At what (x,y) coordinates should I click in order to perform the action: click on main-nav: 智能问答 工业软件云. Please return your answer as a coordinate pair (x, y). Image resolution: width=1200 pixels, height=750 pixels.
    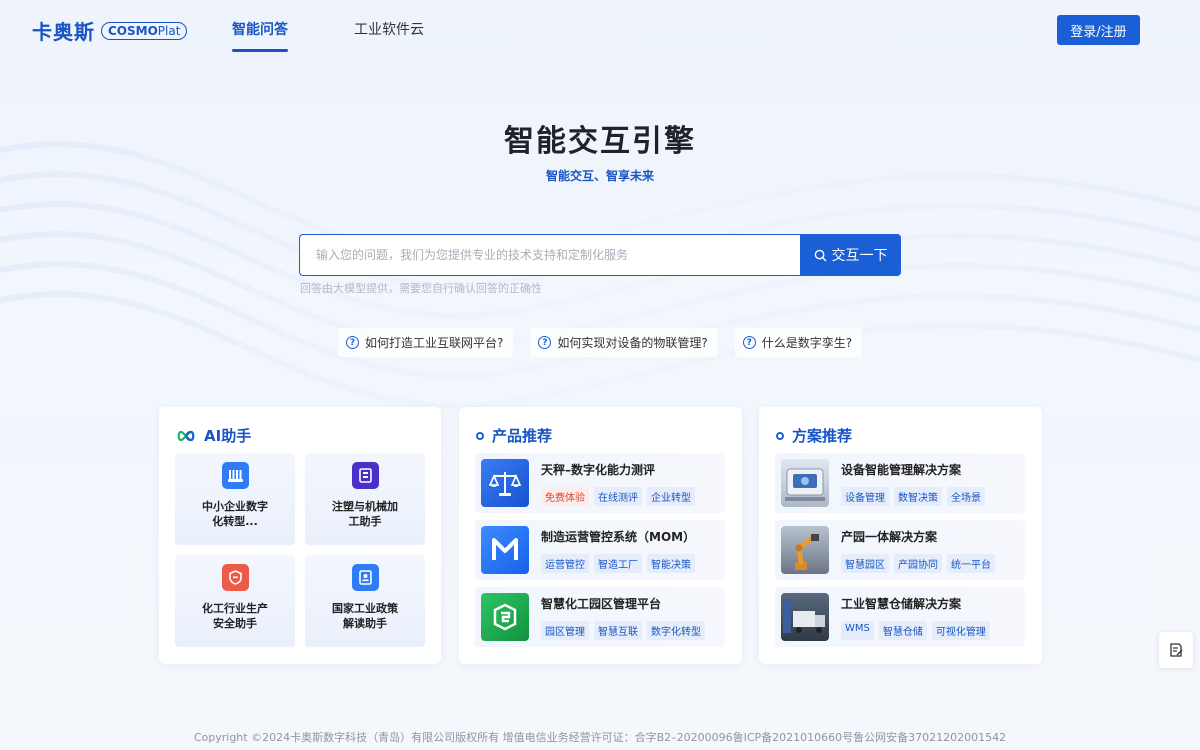
    Looking at the image, I should click on (328, 26).